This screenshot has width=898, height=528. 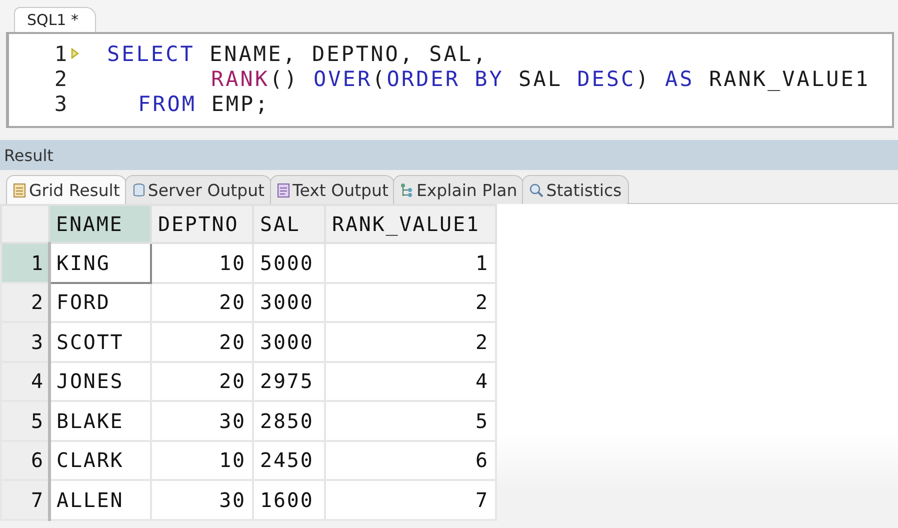 What do you see at coordinates (25, 302) in the screenshot?
I see `row-number: 2` at bounding box center [25, 302].